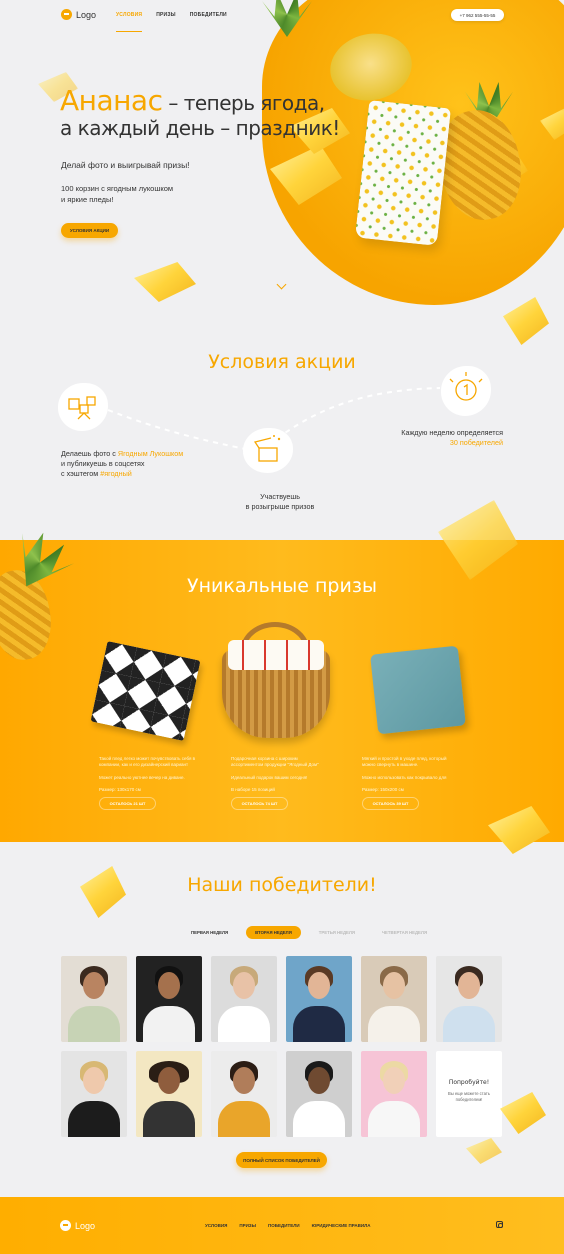  I want to click on prize-size: В наборе 15 позиций, so click(253, 790).